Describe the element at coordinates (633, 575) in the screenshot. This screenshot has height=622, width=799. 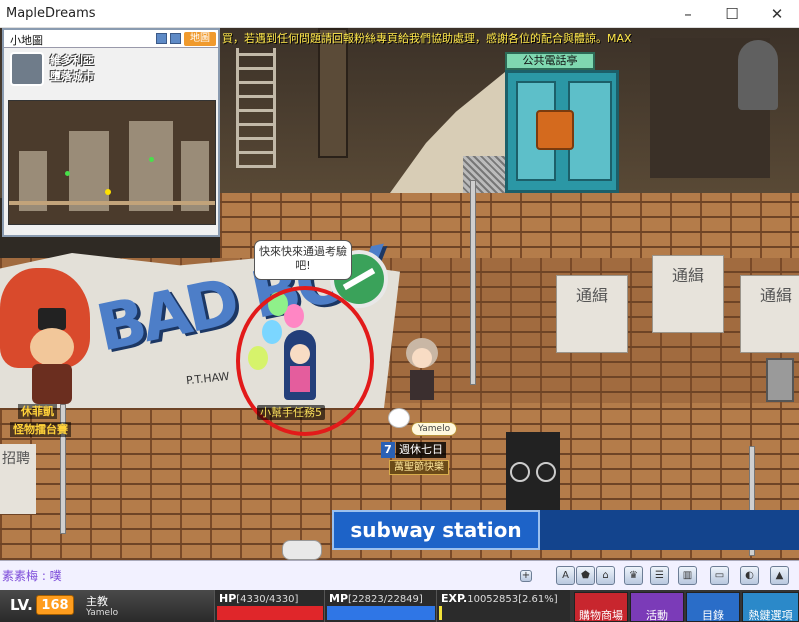
I see `equipment-button: ♛` at that location.